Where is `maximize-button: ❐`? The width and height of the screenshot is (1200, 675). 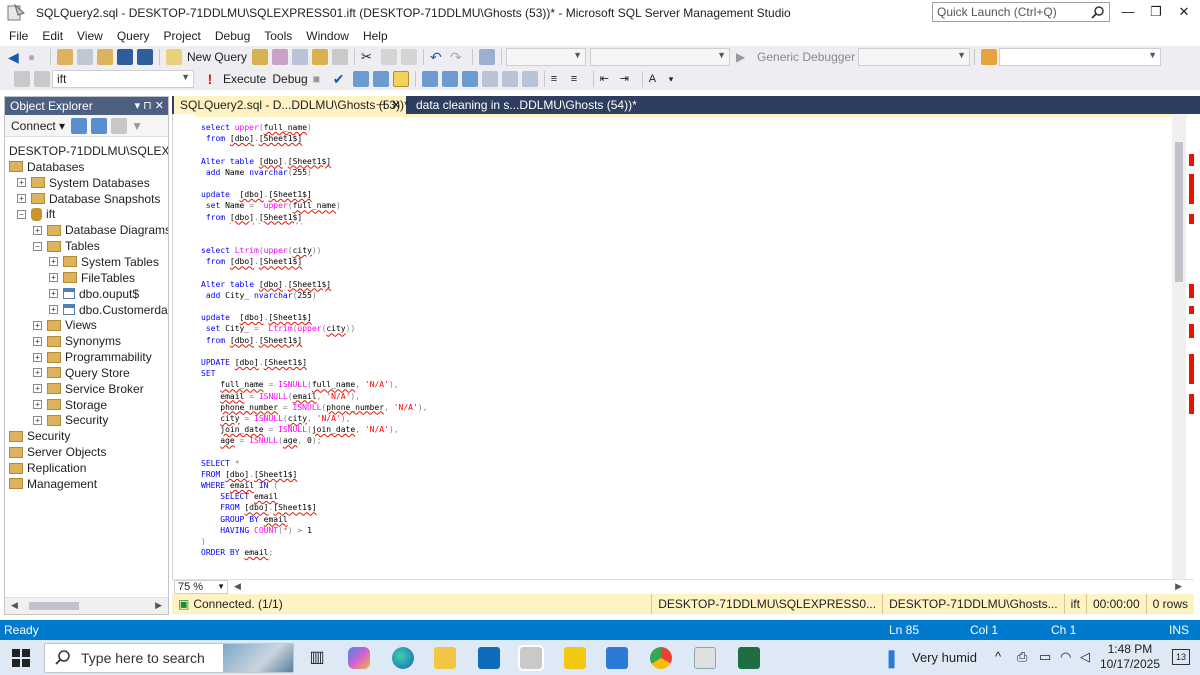 maximize-button: ❐ is located at coordinates (1156, 12).